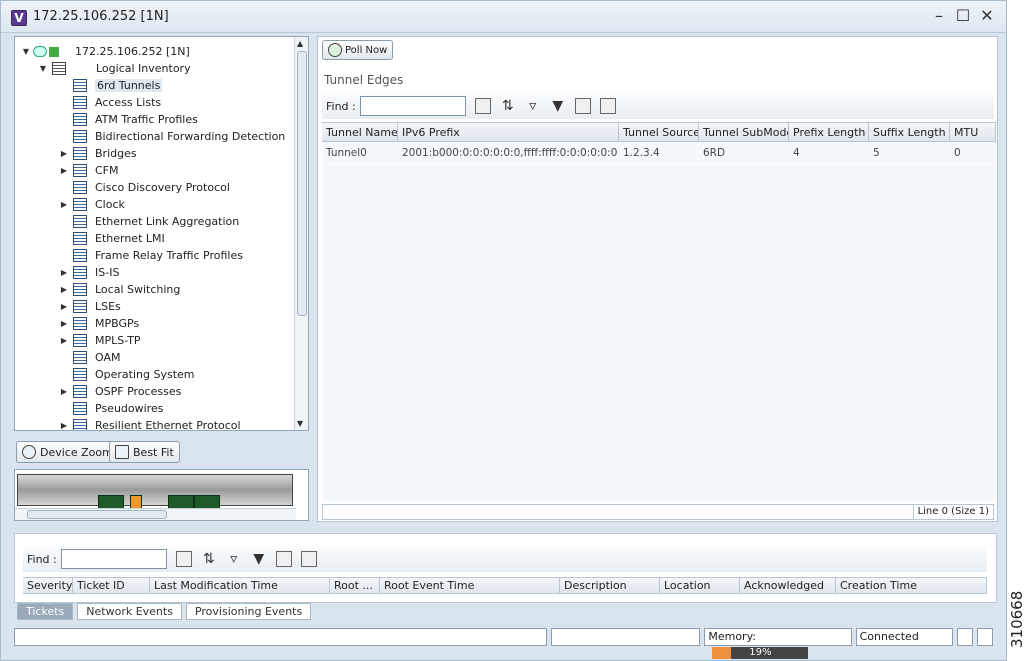  What do you see at coordinates (110, 102) in the screenshot?
I see `tree-node: Access Lists` at bounding box center [110, 102].